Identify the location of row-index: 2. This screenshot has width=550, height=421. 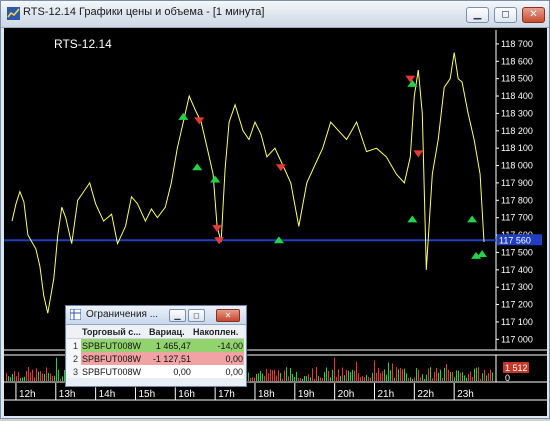
(74, 358).